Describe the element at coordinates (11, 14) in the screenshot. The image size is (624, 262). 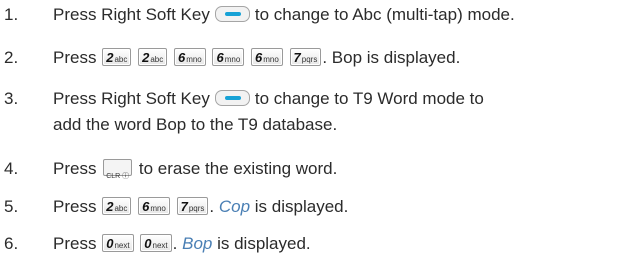
I see `step-number: 1.` at that location.